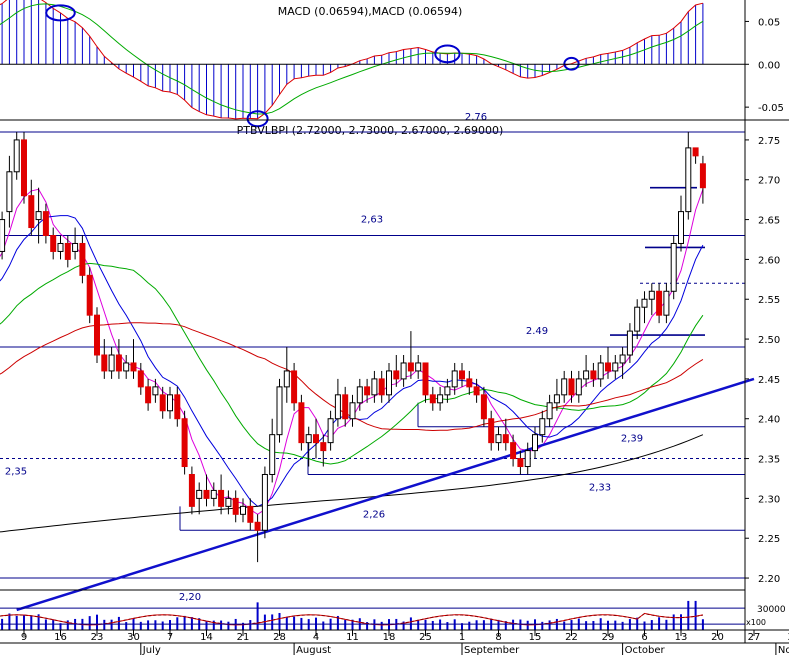  Describe the element at coordinates (316, 637) in the screenshot. I see `x-tick-label: 4` at that location.